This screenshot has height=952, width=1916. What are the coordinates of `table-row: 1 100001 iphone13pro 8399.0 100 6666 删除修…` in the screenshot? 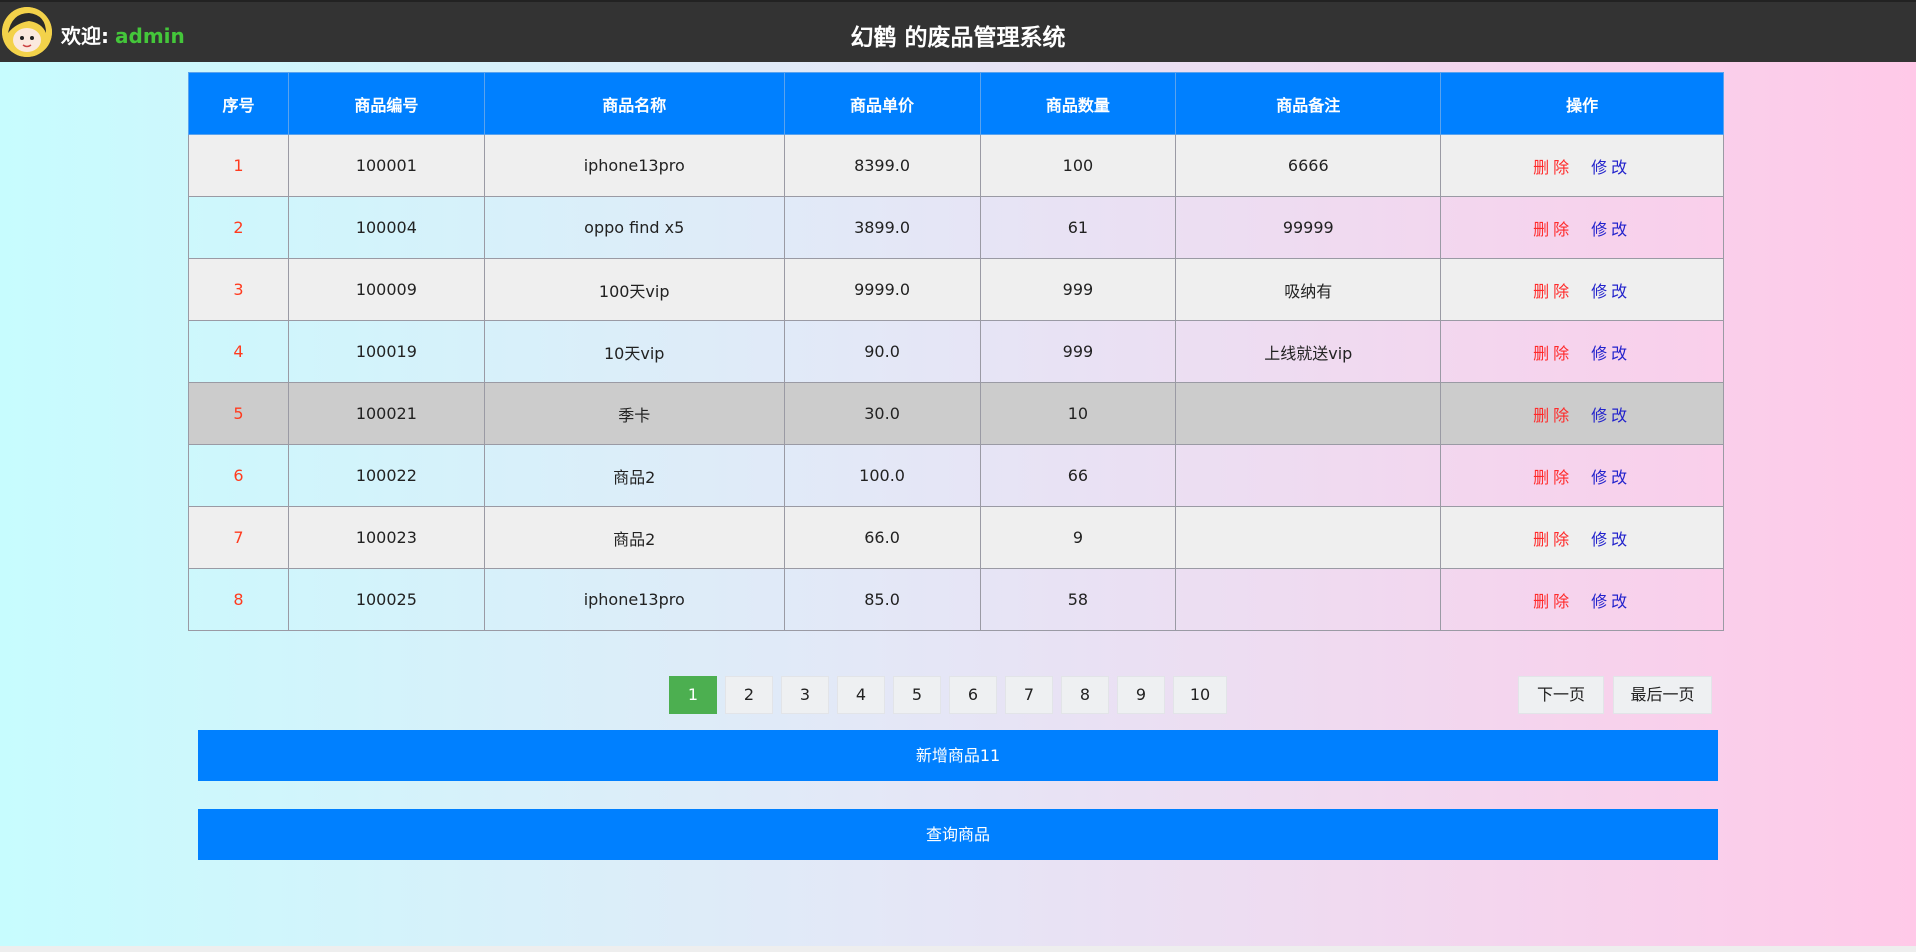 It's located at (956, 165).